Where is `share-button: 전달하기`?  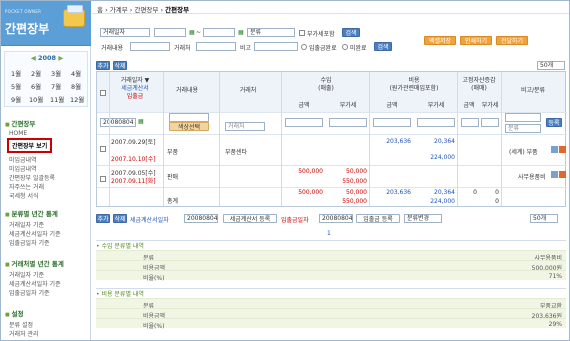 share-button: 전달하기 is located at coordinates (512, 40).